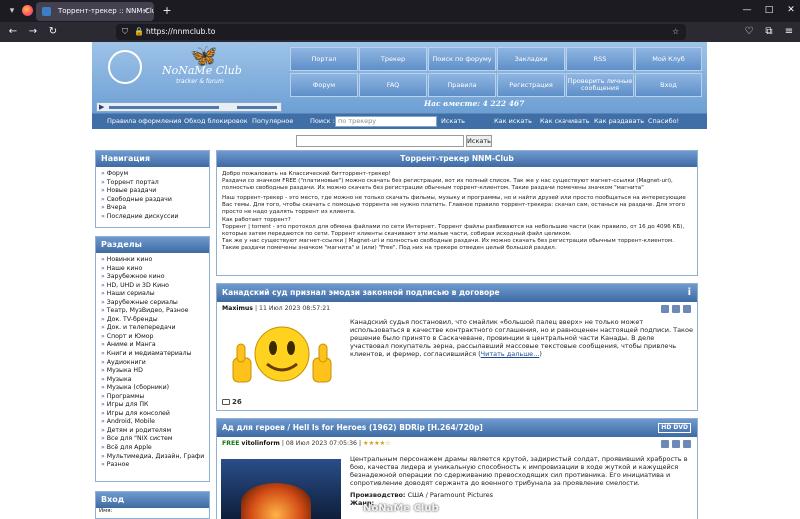  Describe the element at coordinates (145, 11) in the screenshot. I see `close-tab-icon: ✕` at that location.